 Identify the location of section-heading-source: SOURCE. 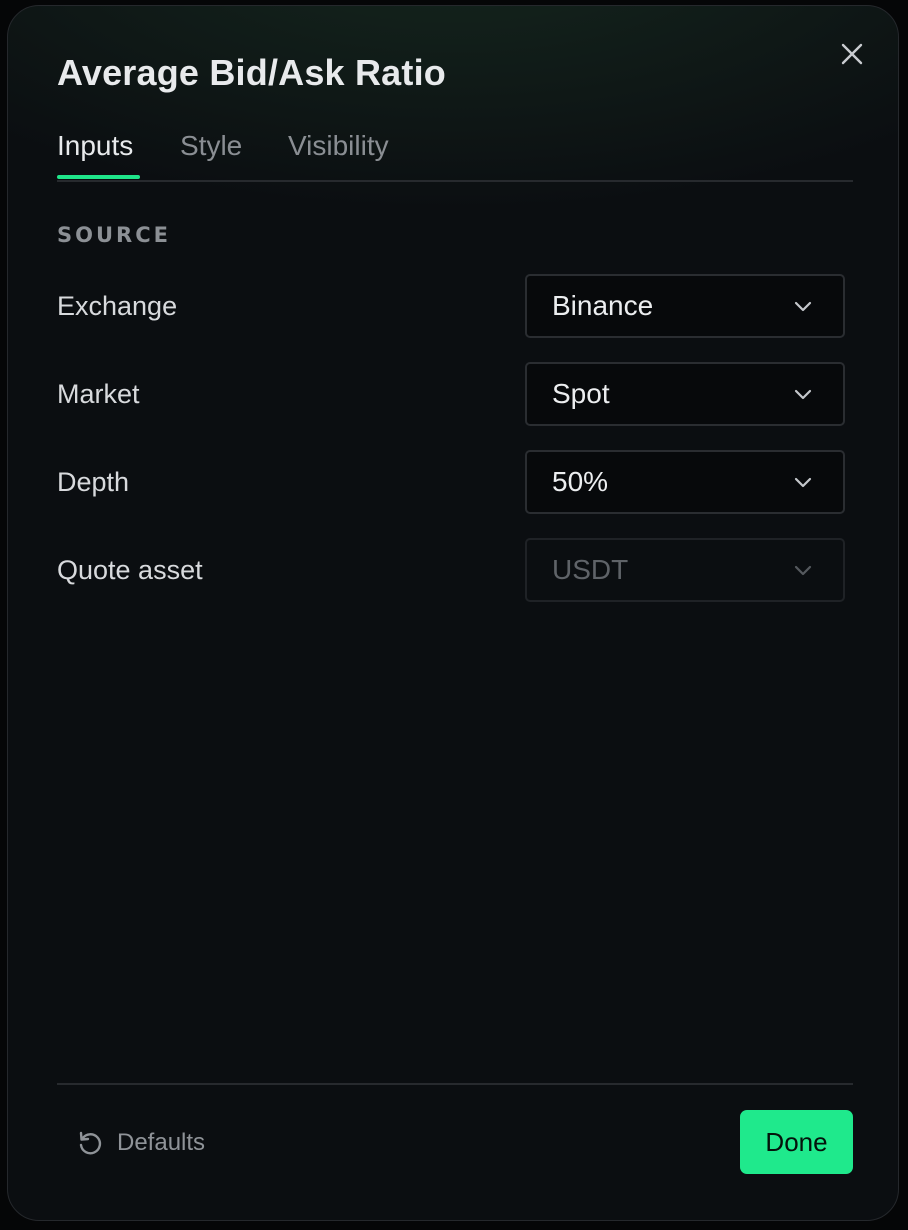
(114, 235).